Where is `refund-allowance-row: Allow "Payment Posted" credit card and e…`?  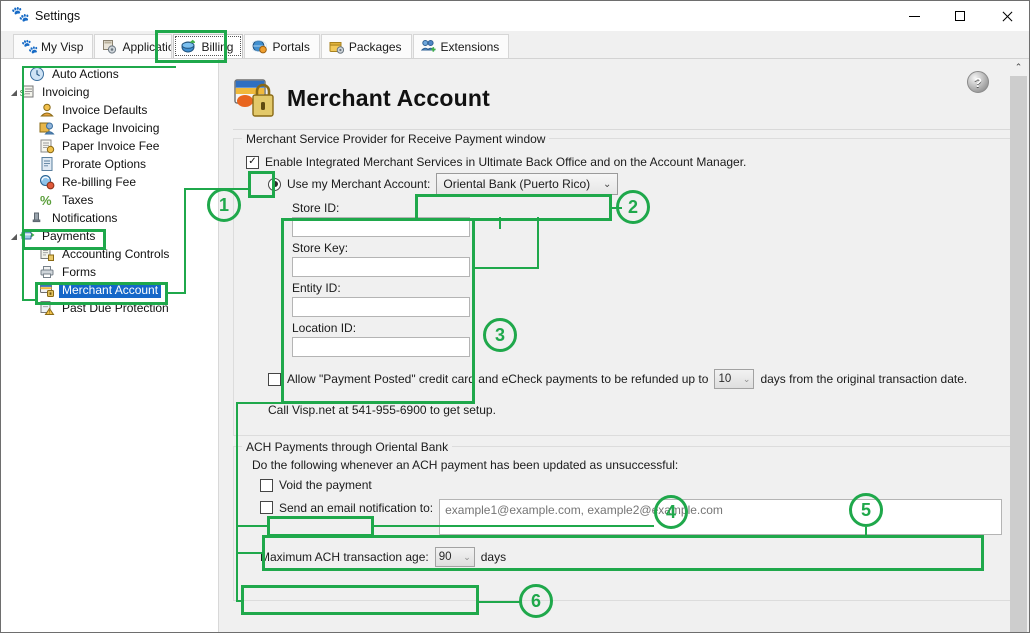 refund-allowance-row: Allow "Payment Posted" credit card and e… is located at coordinates (635, 379).